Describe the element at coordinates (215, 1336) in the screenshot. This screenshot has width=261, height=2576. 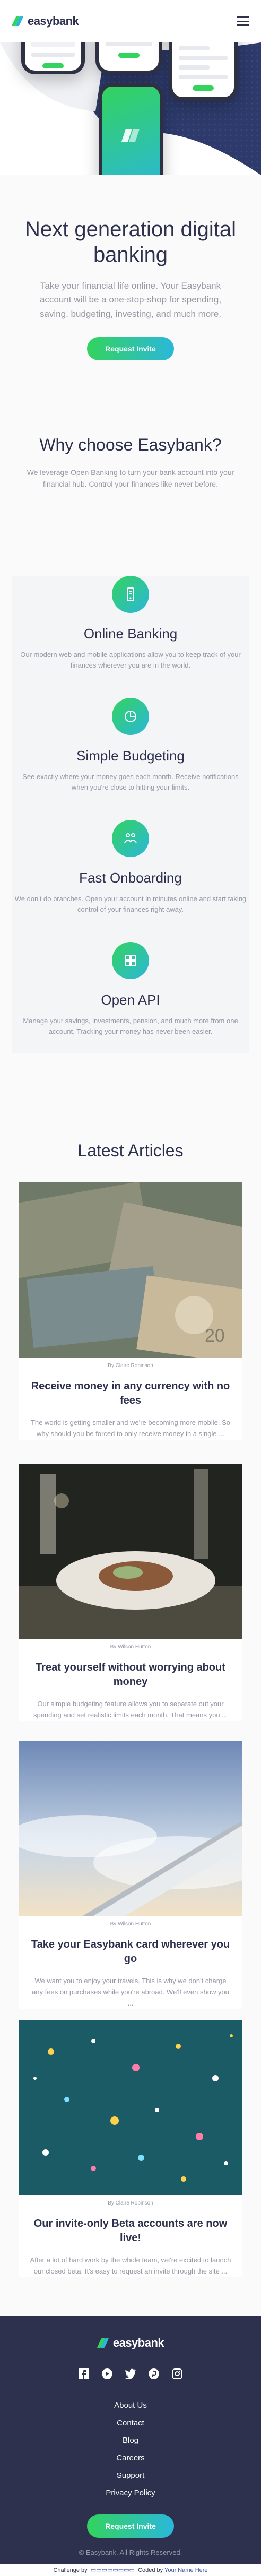
I see `svg-text: 20` at that location.